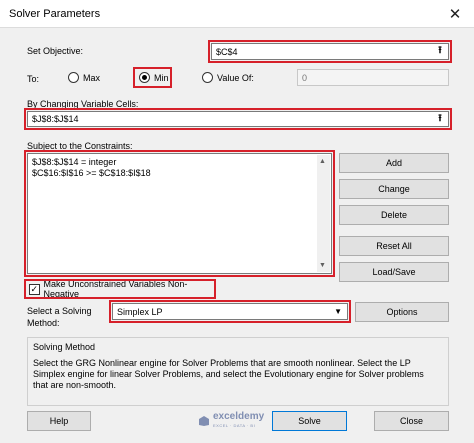 The width and height of the screenshot is (474, 443). I want to click on scroll-up-icon: ▲, so click(322, 161).